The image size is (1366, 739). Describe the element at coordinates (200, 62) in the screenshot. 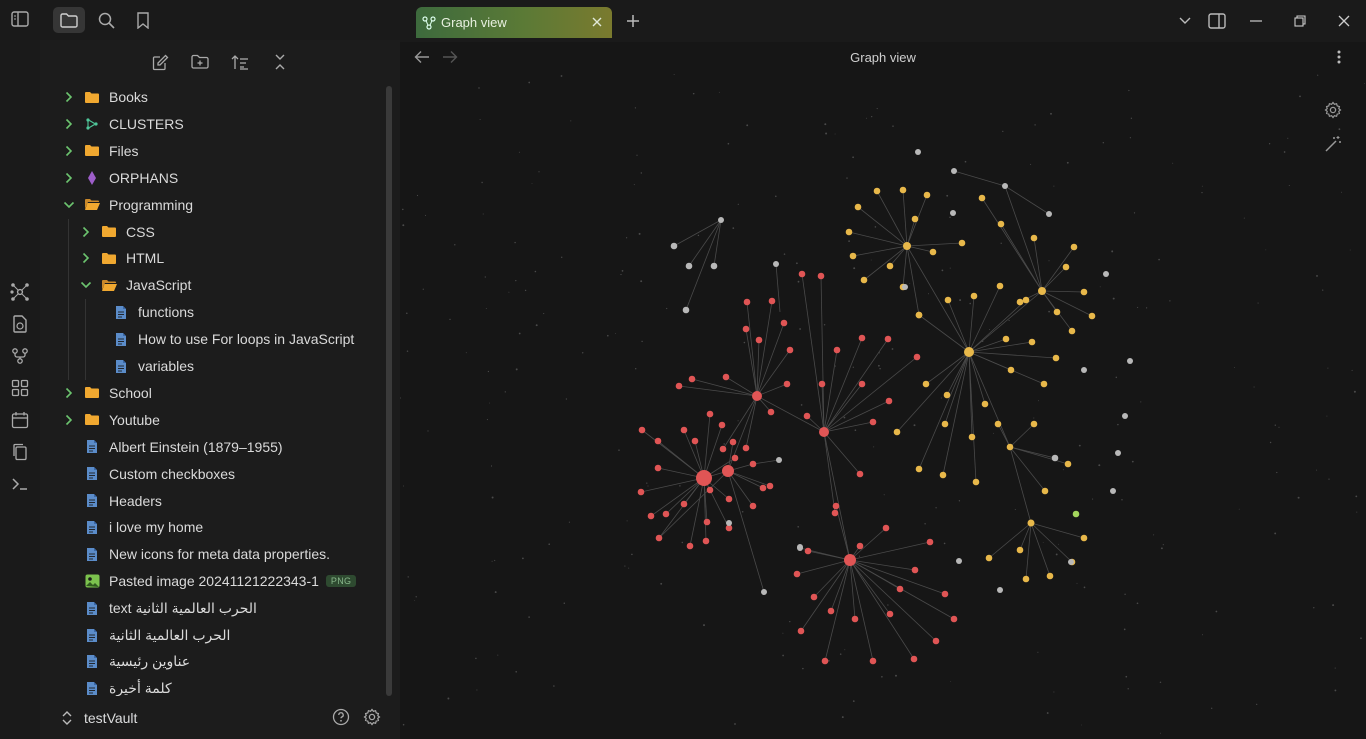

I see `new-folder-icon` at that location.